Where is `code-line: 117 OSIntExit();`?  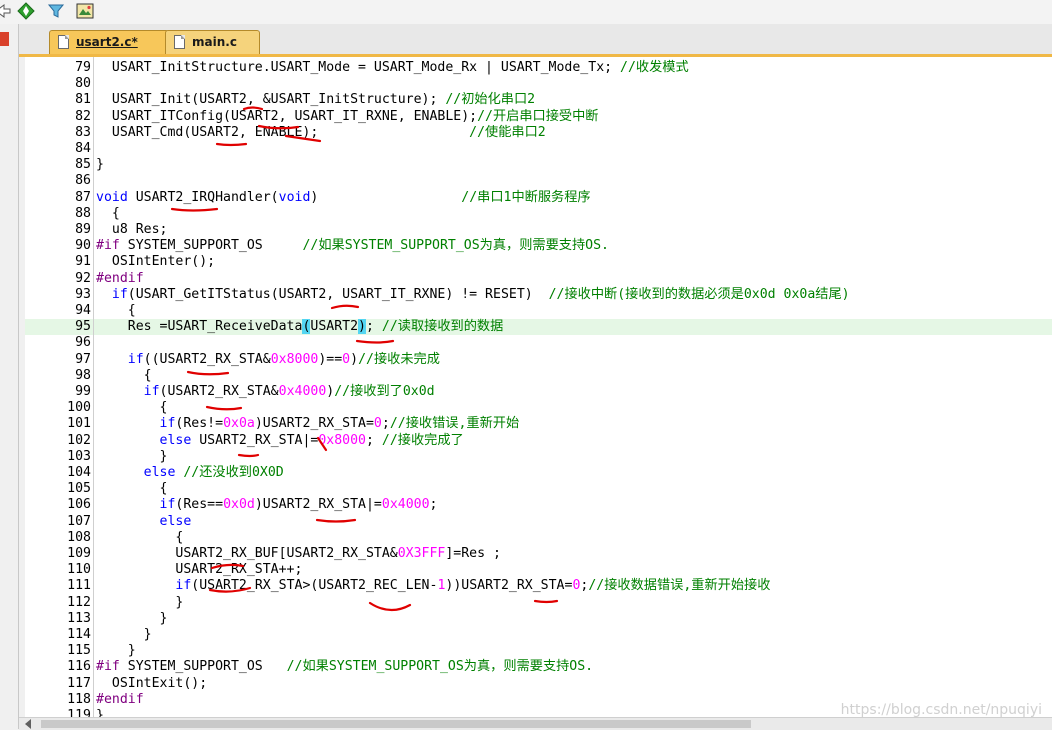 code-line: 117 OSIntExit(); is located at coordinates (538, 684).